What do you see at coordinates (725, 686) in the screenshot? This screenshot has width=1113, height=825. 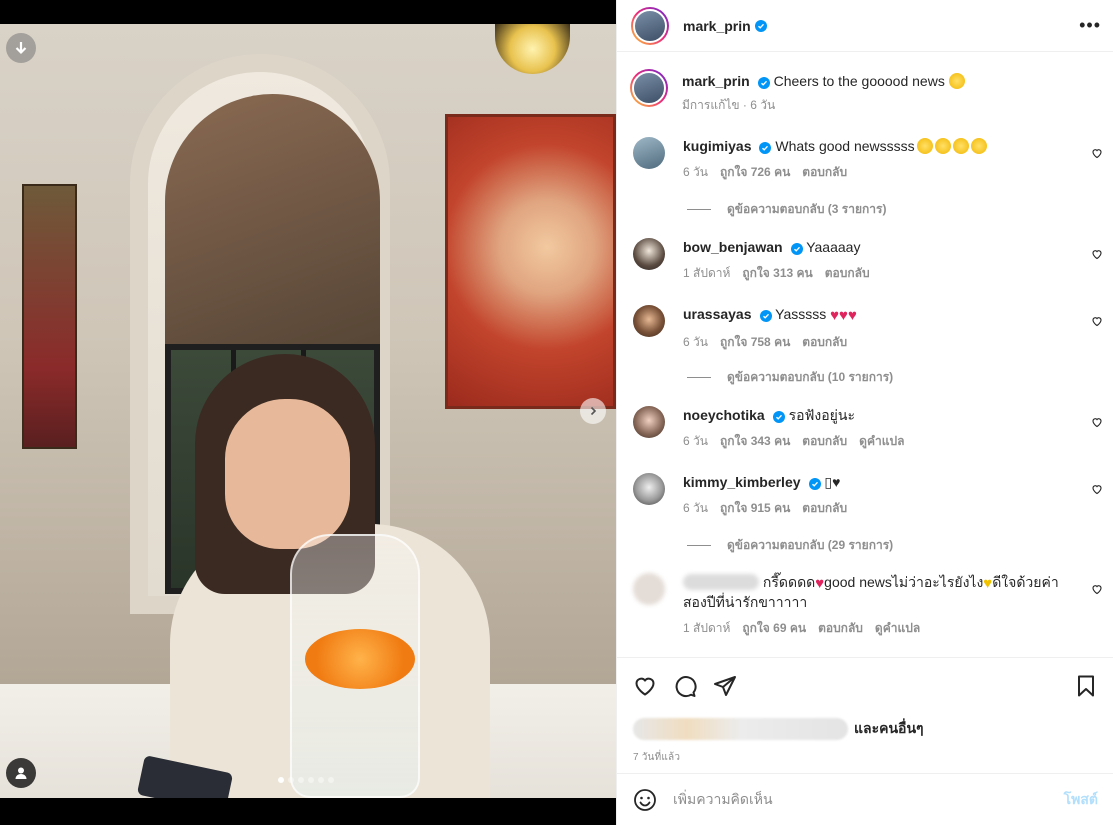 I see `share-send-icon` at bounding box center [725, 686].